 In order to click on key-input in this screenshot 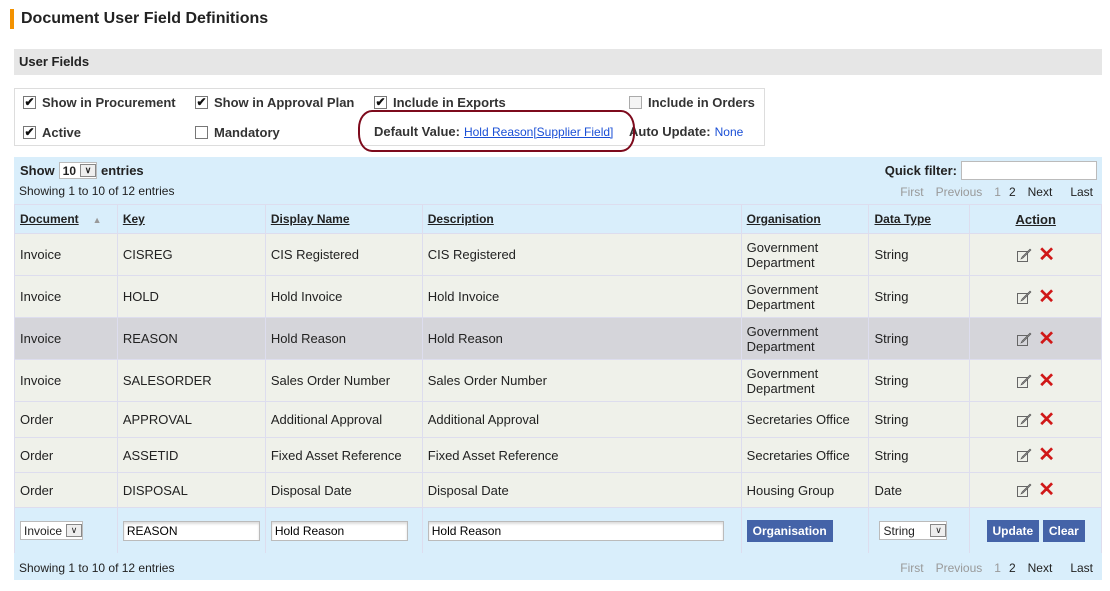, I will do `click(191, 530)`.